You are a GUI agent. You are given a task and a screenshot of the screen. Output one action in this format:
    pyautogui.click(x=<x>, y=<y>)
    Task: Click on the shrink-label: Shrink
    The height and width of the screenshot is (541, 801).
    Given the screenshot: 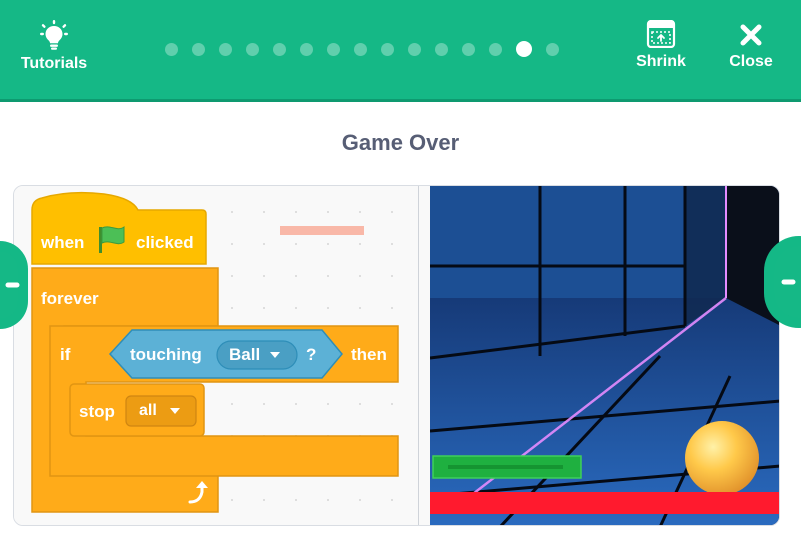 What is the action you would take?
    pyautogui.click(x=661, y=61)
    